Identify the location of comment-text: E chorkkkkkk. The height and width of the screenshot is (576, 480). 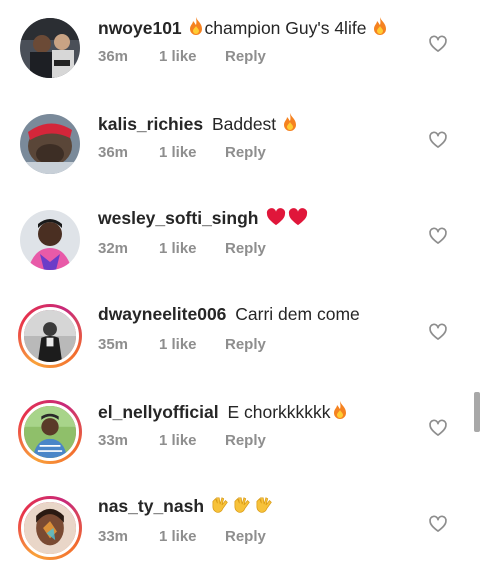
(279, 412).